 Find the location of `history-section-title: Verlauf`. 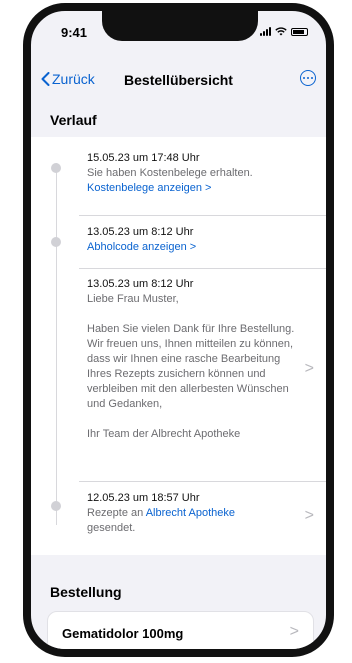

history-section-title: Verlauf is located at coordinates (73, 120).